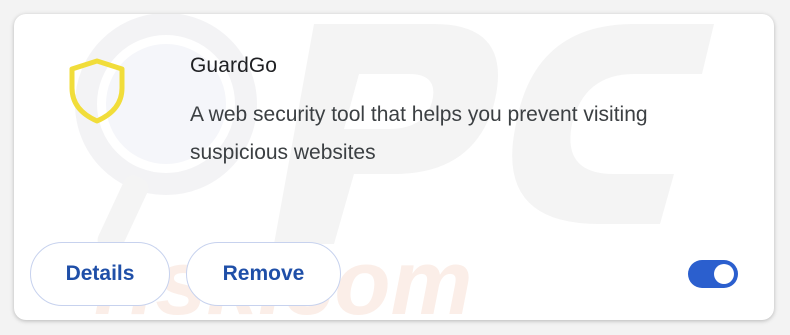  Describe the element at coordinates (263, 274) in the screenshot. I see `remove-button: Remove` at that location.